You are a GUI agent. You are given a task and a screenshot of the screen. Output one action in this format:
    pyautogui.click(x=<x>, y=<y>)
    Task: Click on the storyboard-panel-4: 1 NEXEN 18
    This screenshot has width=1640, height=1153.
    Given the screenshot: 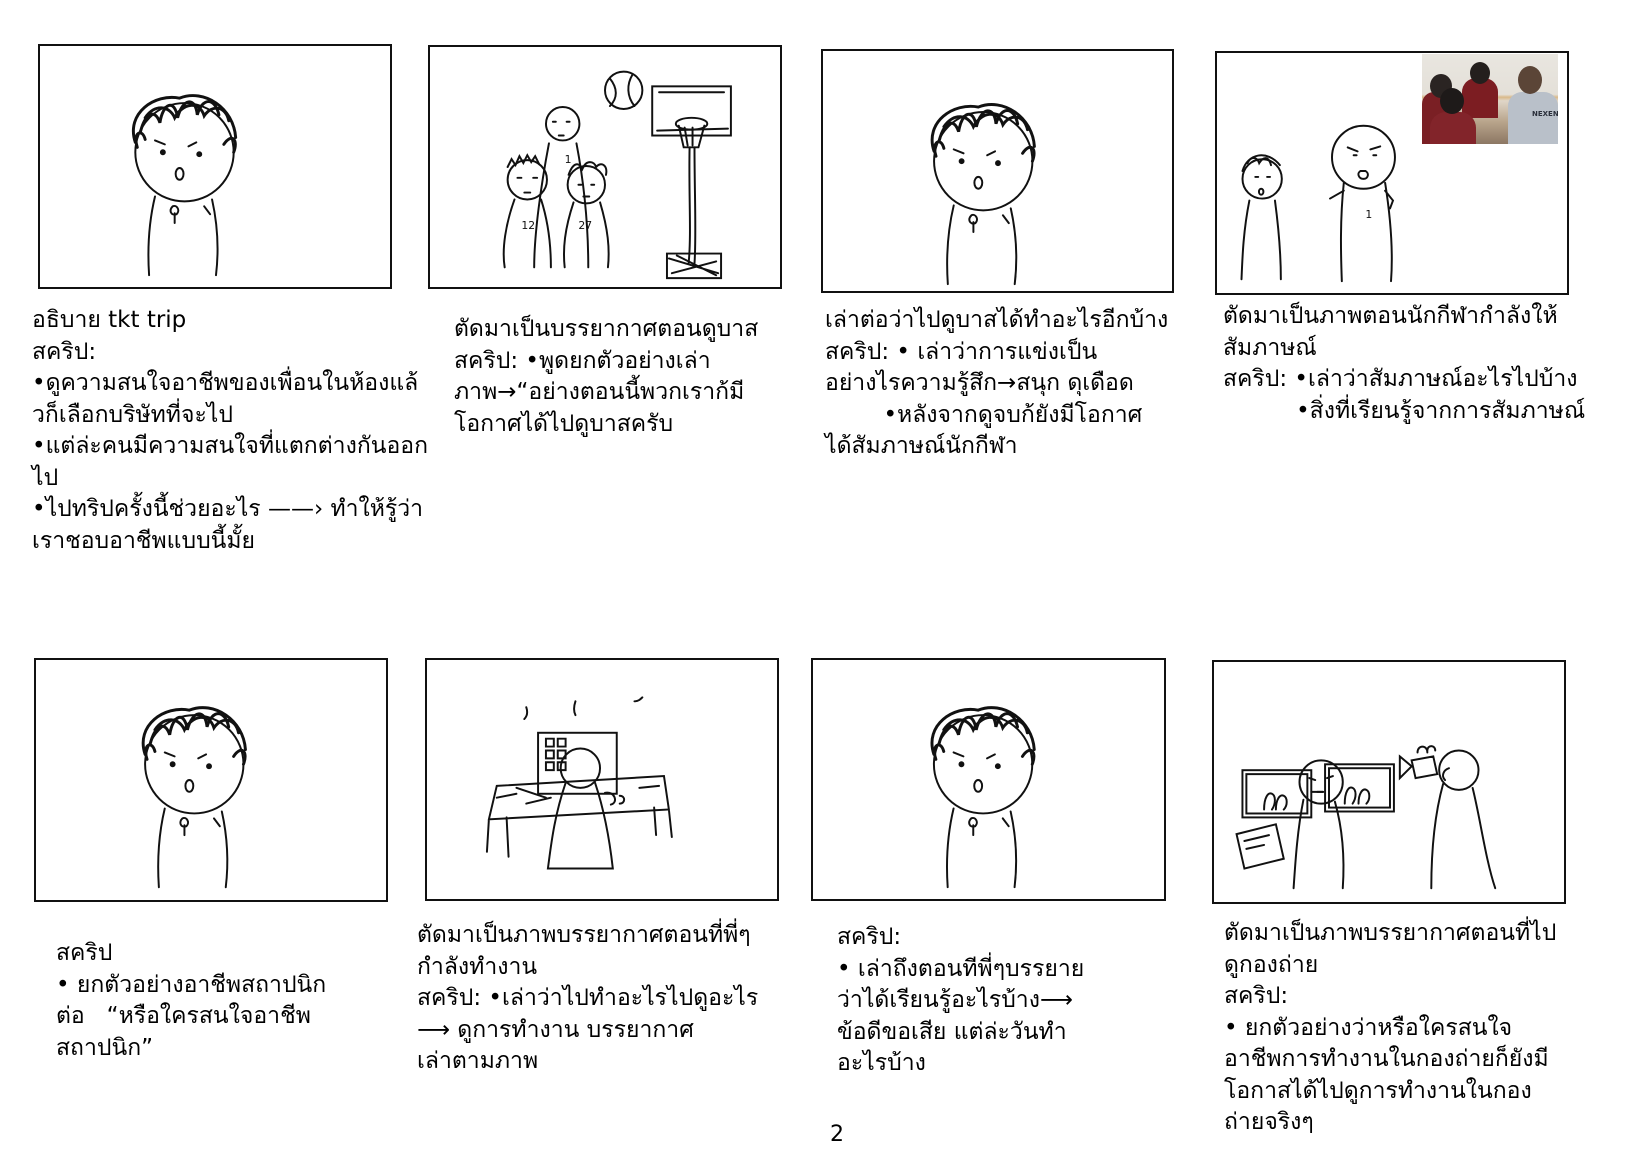 What is the action you would take?
    pyautogui.click(x=1392, y=173)
    